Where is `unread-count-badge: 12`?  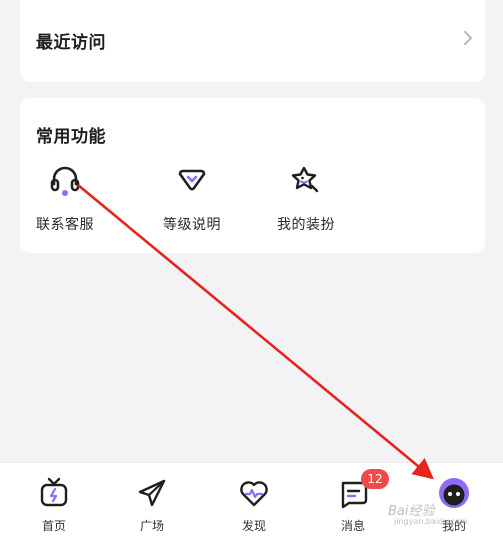
unread-count-badge: 12 is located at coordinates (375, 479).